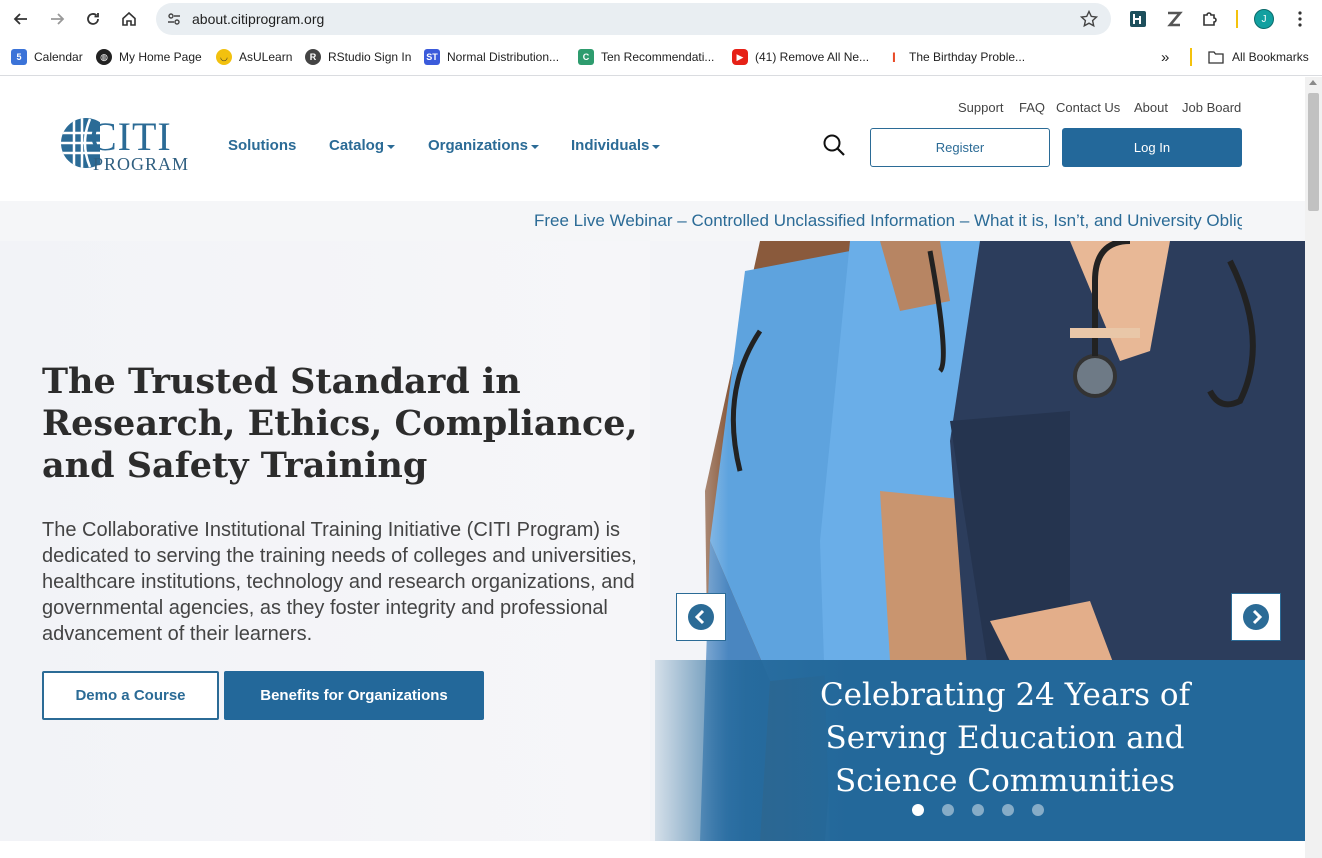 The width and height of the screenshot is (1322, 858). I want to click on bookmark-rstudio: R RStudio Sign In, so click(358, 57).